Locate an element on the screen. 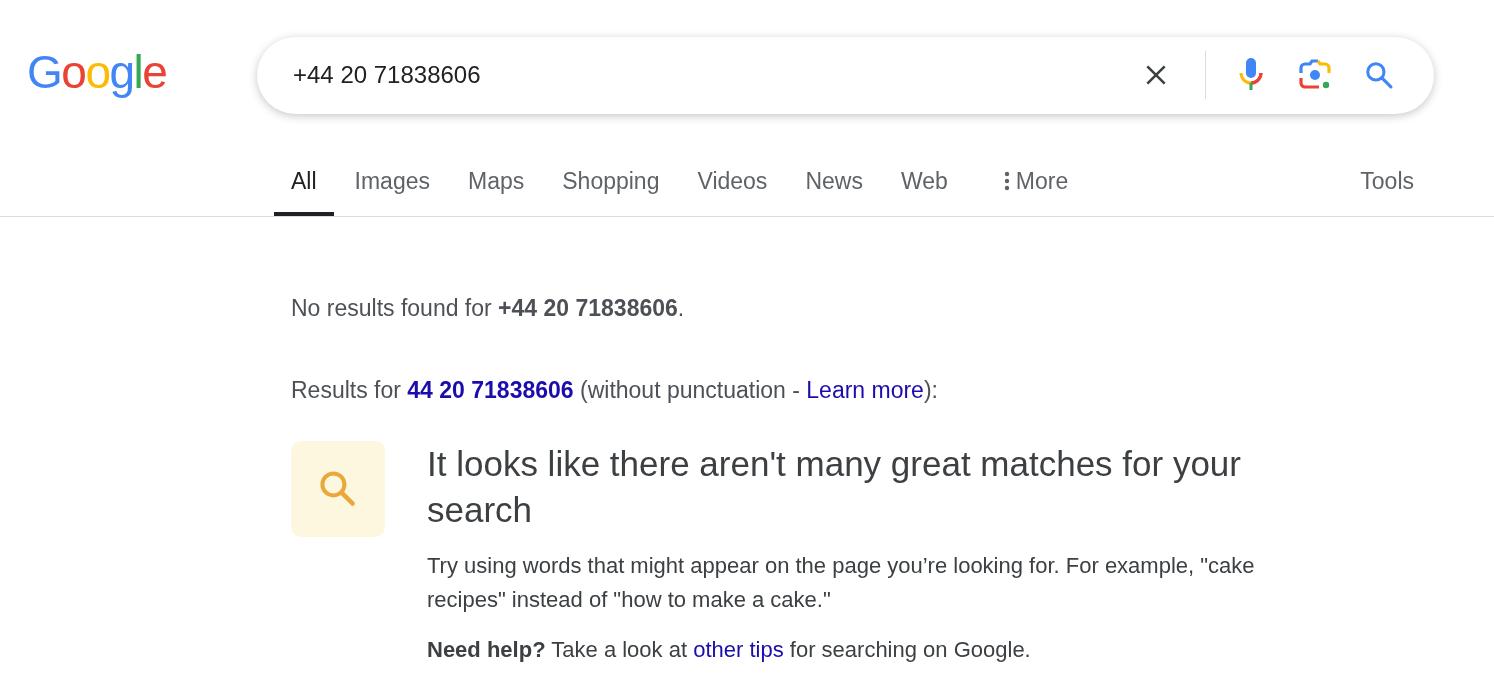 The image size is (1494, 698). other-tips-link: other tips is located at coordinates (738, 649).